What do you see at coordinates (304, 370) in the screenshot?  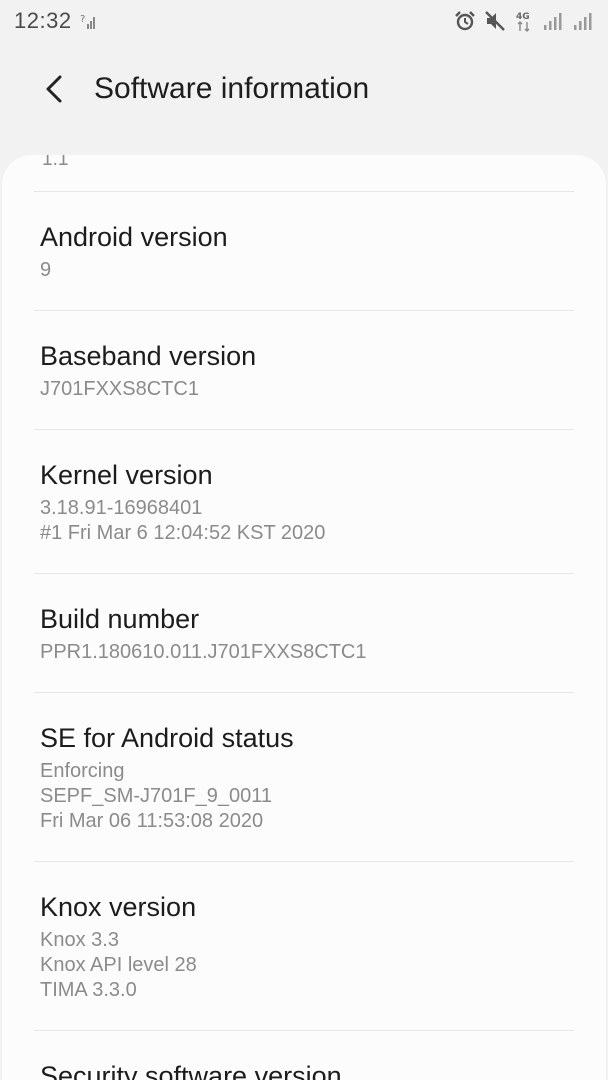 I see `list-item-baseband-version: Baseband version J701FXXS8CTC1` at bounding box center [304, 370].